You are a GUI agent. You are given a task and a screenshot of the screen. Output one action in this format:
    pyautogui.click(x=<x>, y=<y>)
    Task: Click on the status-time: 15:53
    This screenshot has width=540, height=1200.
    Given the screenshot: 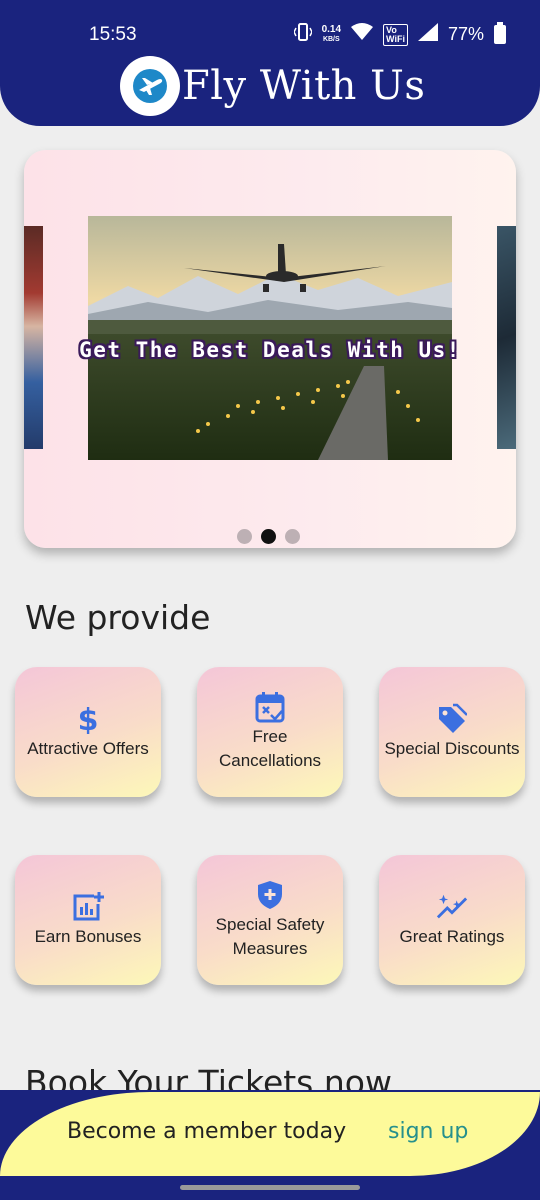 What is the action you would take?
    pyautogui.click(x=113, y=34)
    